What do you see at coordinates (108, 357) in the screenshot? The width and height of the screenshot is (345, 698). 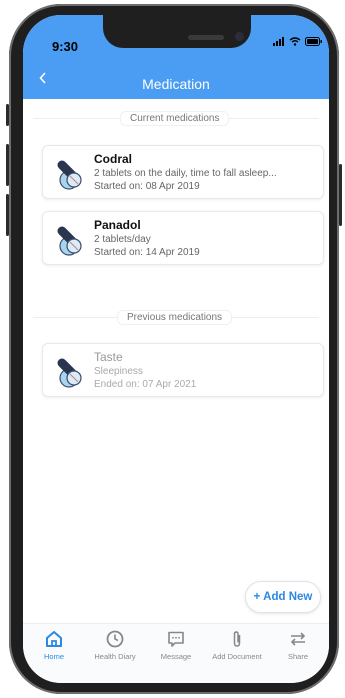 I see `medication-name: Taste` at bounding box center [108, 357].